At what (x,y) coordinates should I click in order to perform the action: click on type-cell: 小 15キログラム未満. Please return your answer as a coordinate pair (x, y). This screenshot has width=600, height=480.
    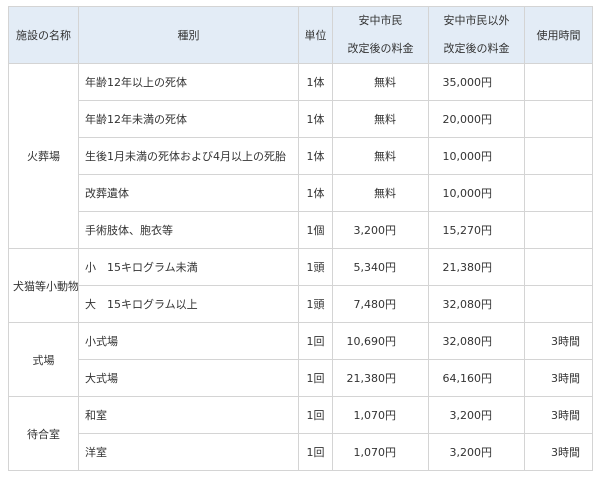
    Looking at the image, I should click on (188, 267).